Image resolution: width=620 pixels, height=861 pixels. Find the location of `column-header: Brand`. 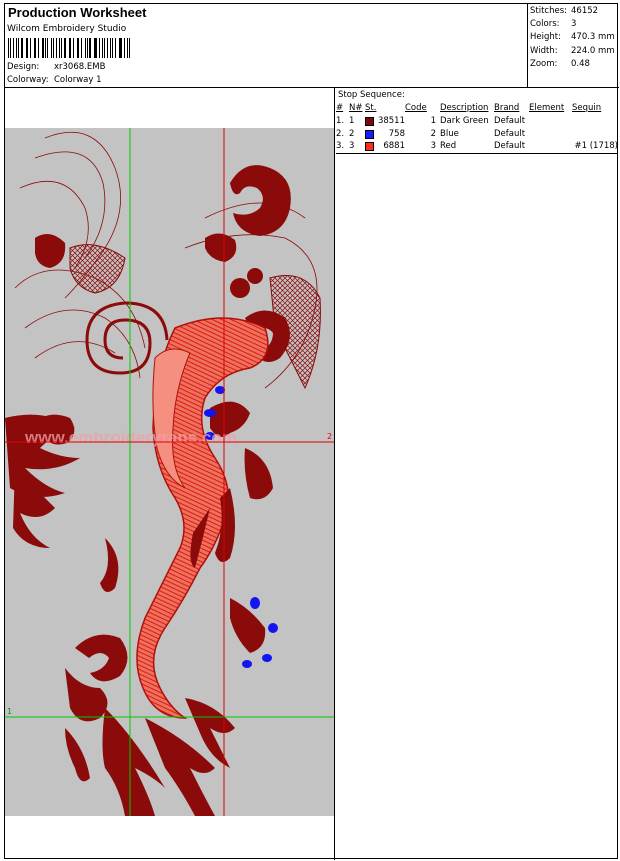

column-header: Brand is located at coordinates (507, 108).